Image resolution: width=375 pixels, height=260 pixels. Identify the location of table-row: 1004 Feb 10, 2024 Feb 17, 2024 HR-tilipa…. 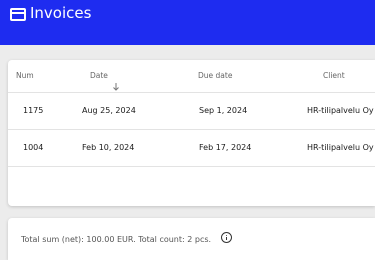
(191, 147).